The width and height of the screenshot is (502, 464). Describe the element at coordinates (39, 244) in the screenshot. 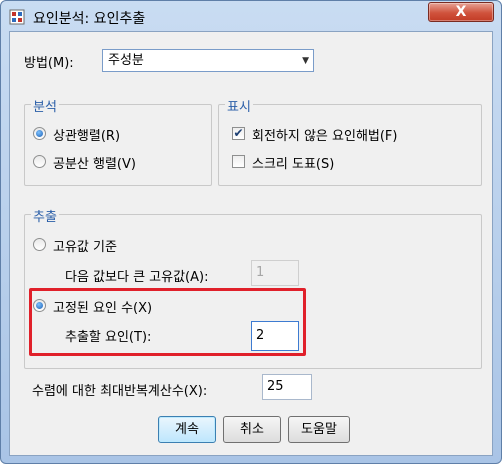

I see `eigenvalue-radio` at that location.